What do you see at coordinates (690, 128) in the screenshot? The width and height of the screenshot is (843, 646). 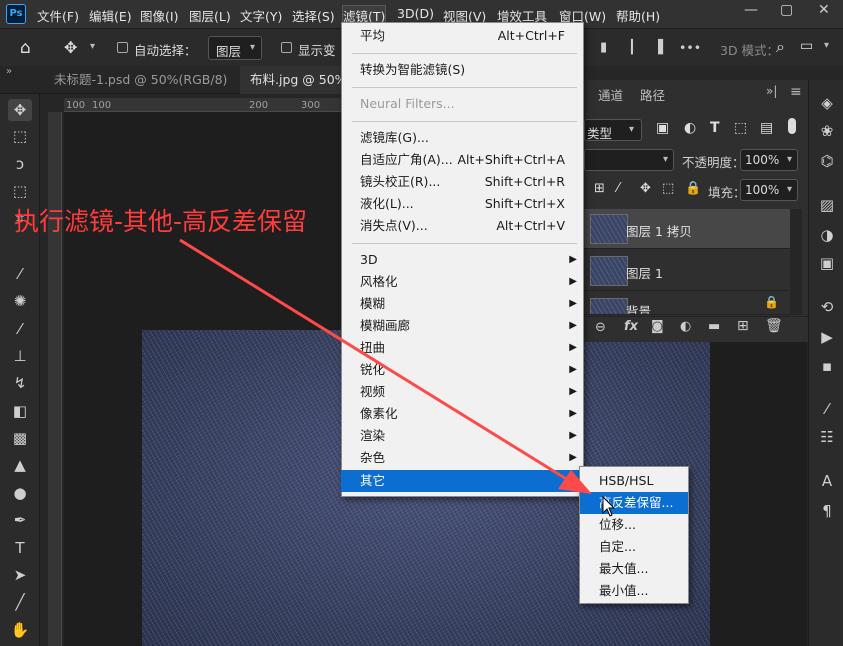 I see `adjustment-filter-icon: ◐` at bounding box center [690, 128].